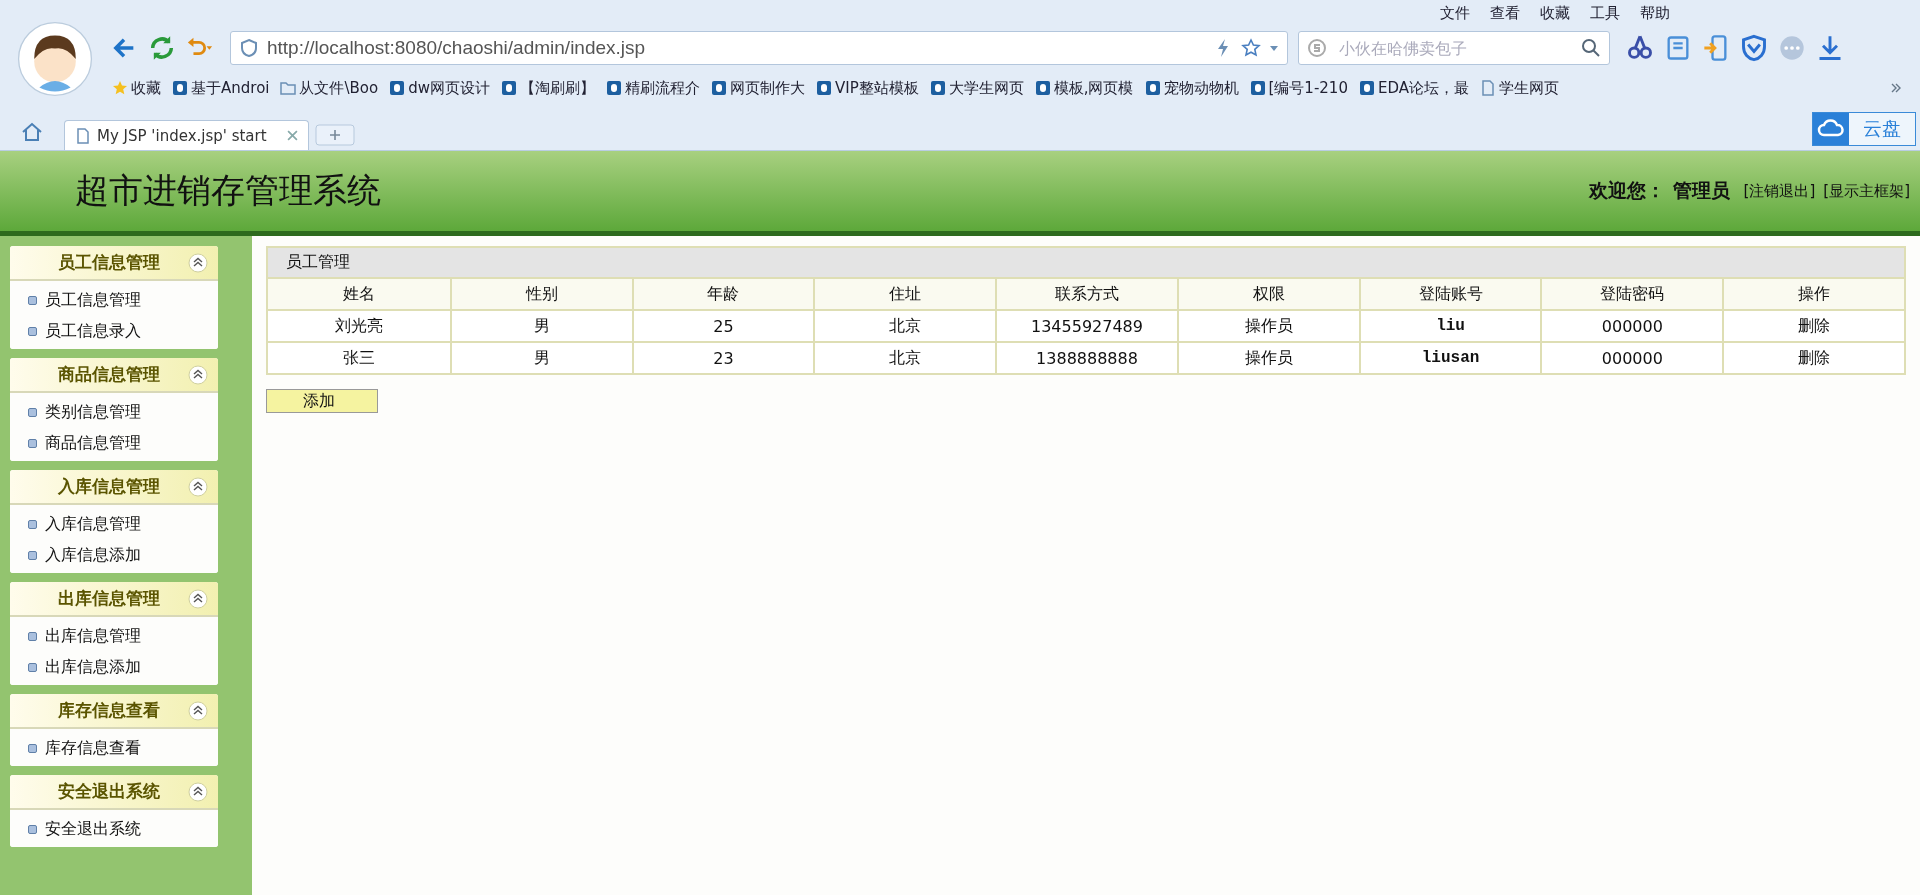 The image size is (1920, 895). Describe the element at coordinates (1896, 88) in the screenshot. I see `more-bookmarks-icon` at that location.